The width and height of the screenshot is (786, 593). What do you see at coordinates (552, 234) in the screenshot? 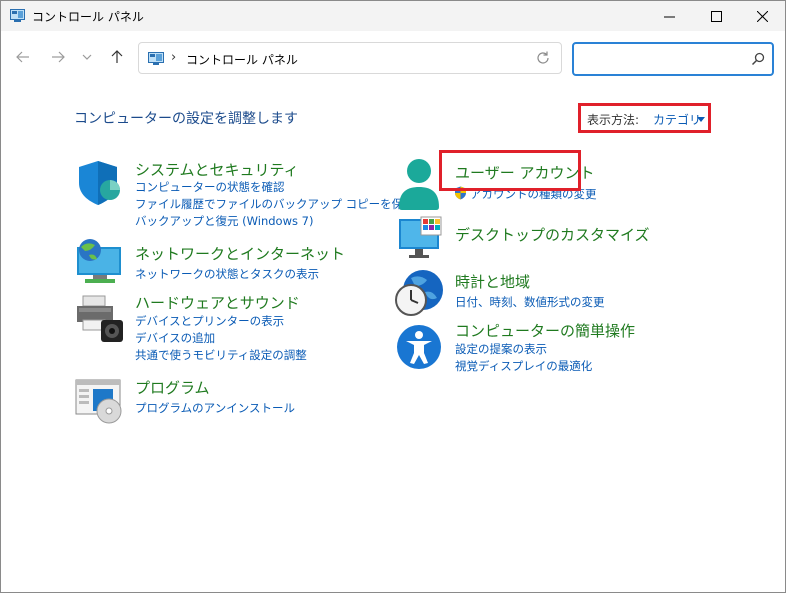
I see `category-appearance: デスクトップのカスタマイズ` at bounding box center [552, 234].